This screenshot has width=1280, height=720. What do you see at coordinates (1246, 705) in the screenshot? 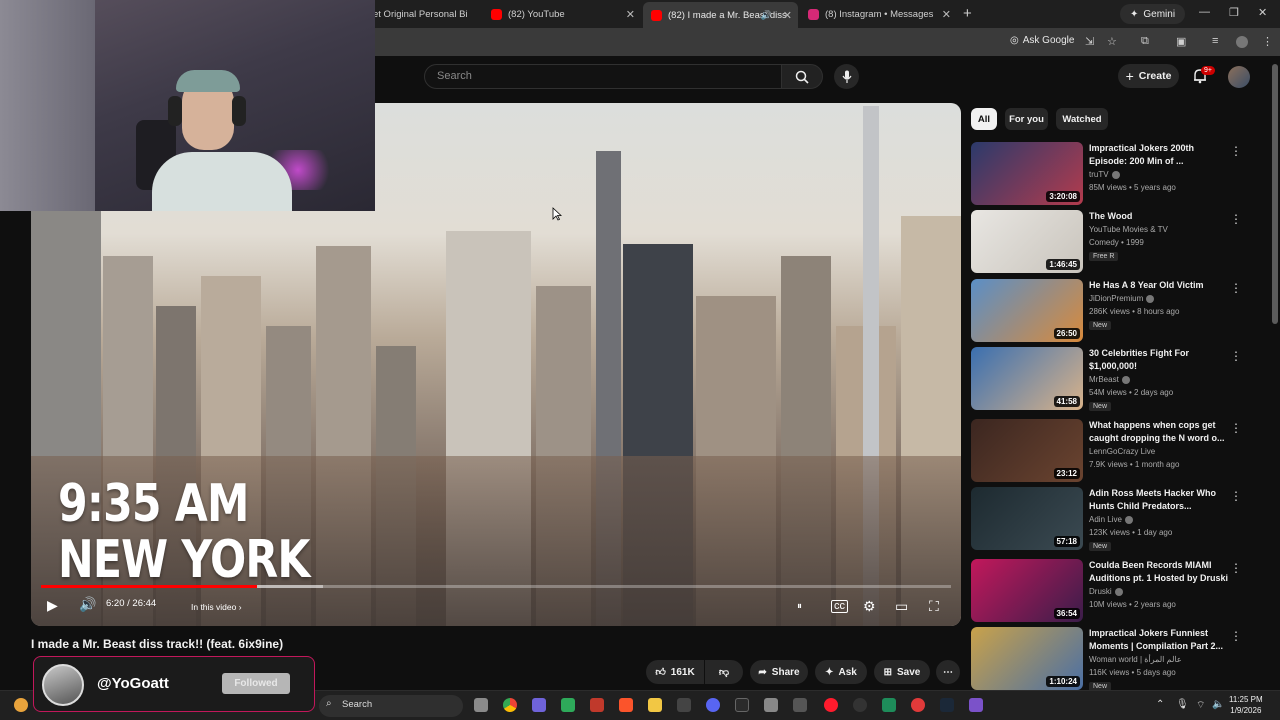
I see `system-clock: 11:25 PM 1/9/2026` at bounding box center [1246, 705].